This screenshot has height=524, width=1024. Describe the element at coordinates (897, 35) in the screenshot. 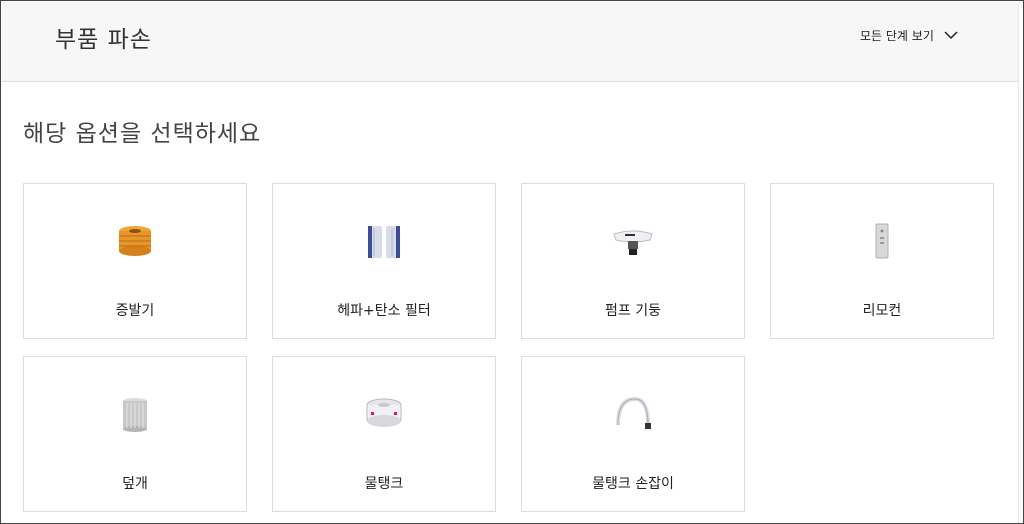

I see `all-steps-label: 모든 단계 보기` at that location.